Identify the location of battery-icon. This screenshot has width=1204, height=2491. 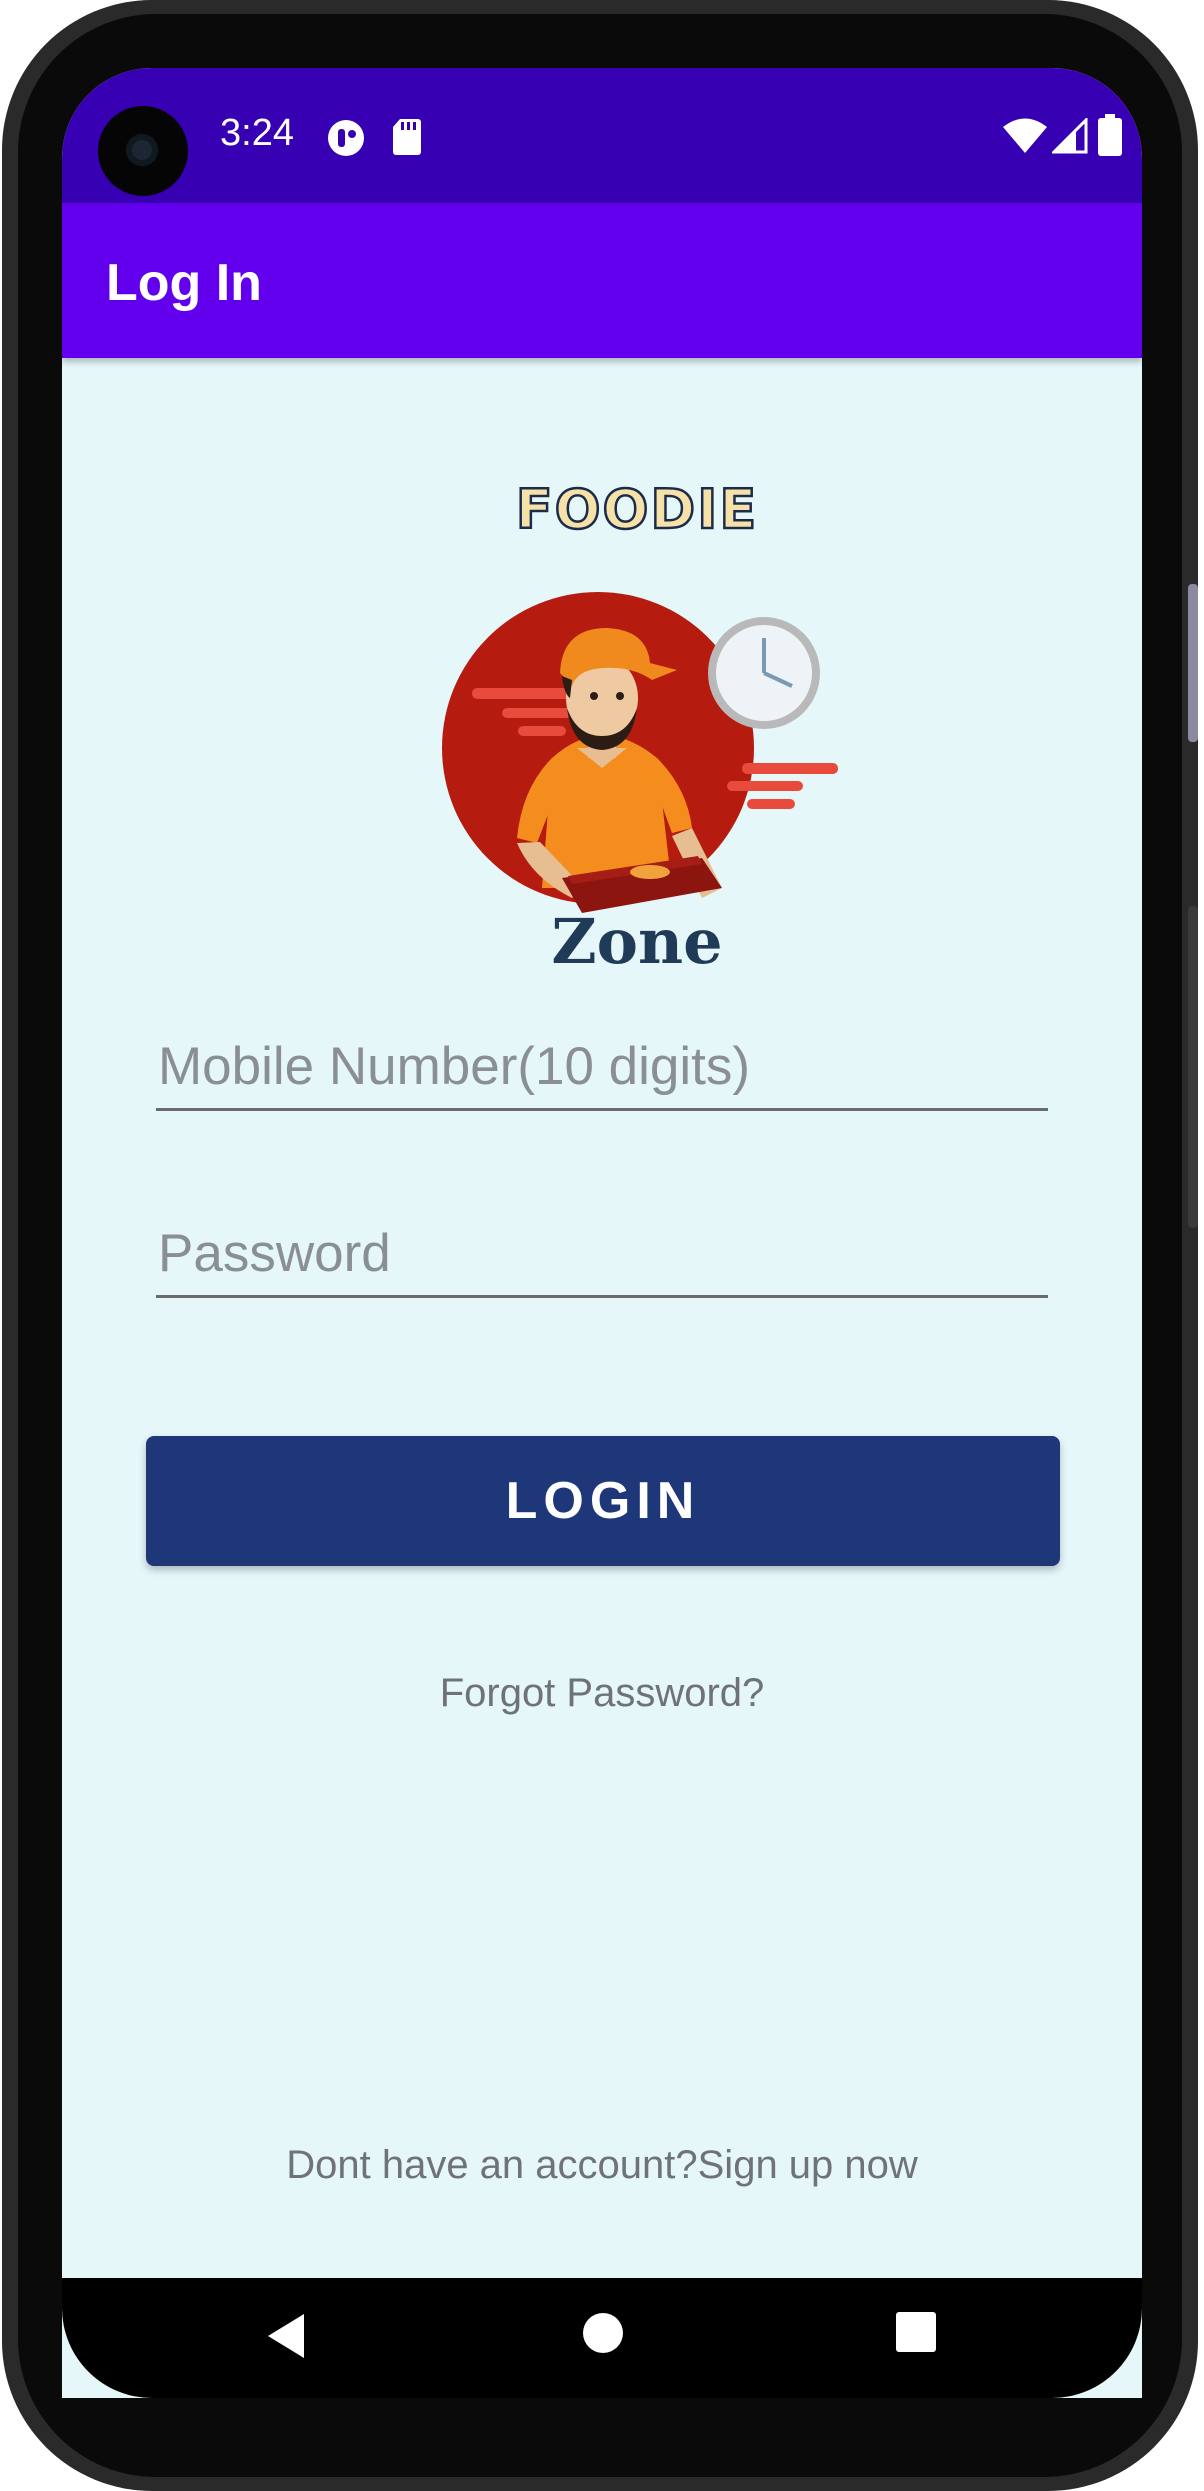
(1110, 135).